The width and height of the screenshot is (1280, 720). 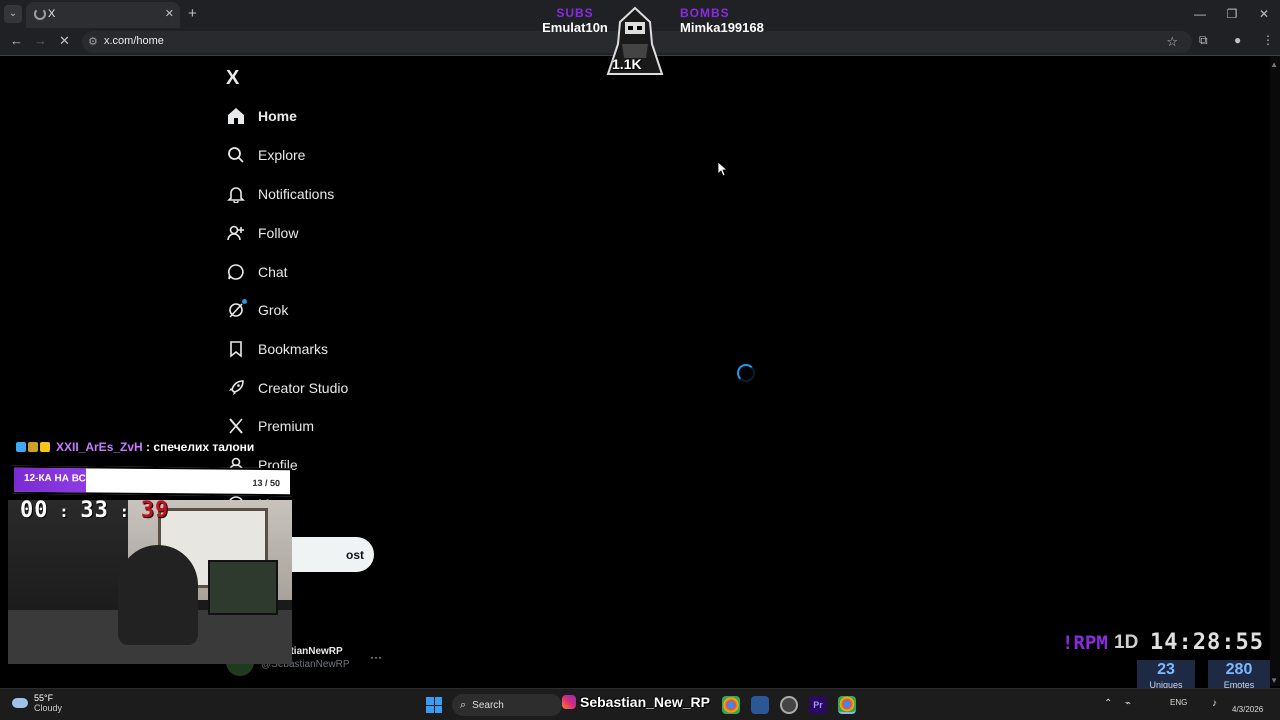 What do you see at coordinates (1128, 703) in the screenshot?
I see `network-icon: ⌁` at bounding box center [1128, 703].